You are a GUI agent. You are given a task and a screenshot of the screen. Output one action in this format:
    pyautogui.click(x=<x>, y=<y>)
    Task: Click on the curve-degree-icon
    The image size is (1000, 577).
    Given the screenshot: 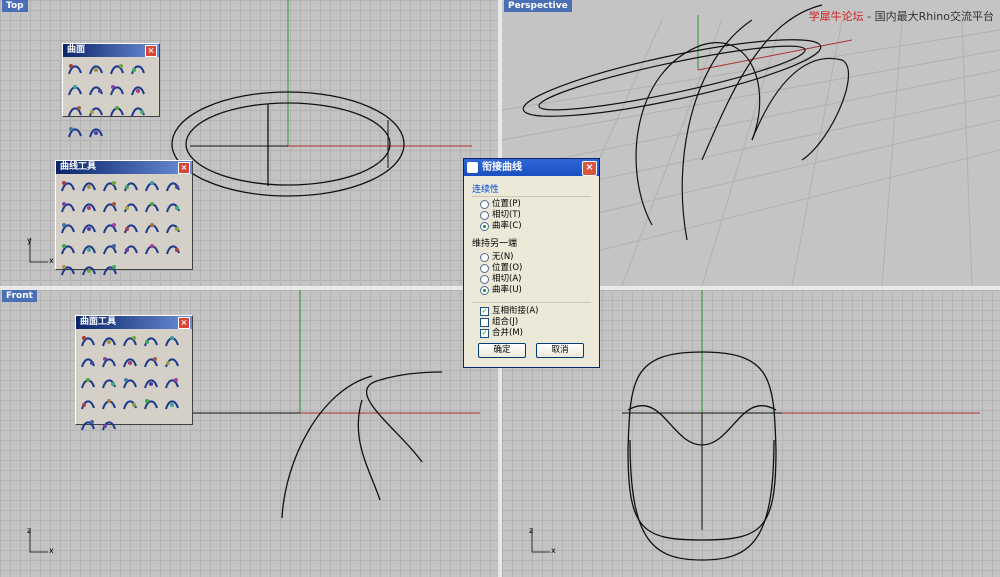 What is the action you would take?
    pyautogui.click(x=68, y=228)
    